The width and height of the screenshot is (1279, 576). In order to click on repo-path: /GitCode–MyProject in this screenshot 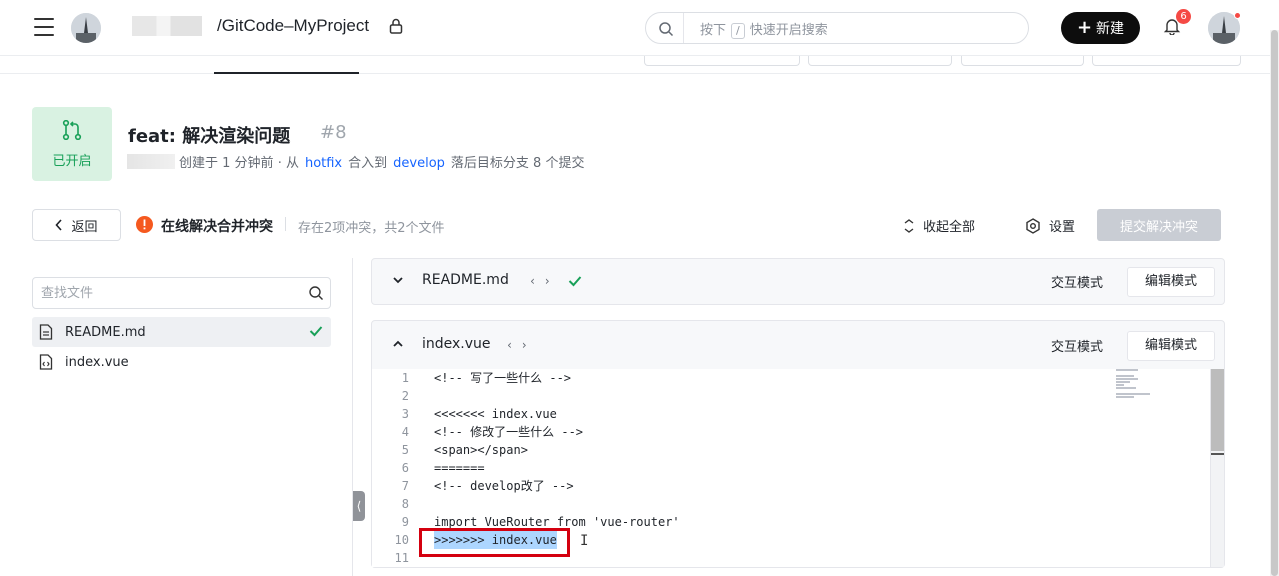, I will do `click(293, 26)`.